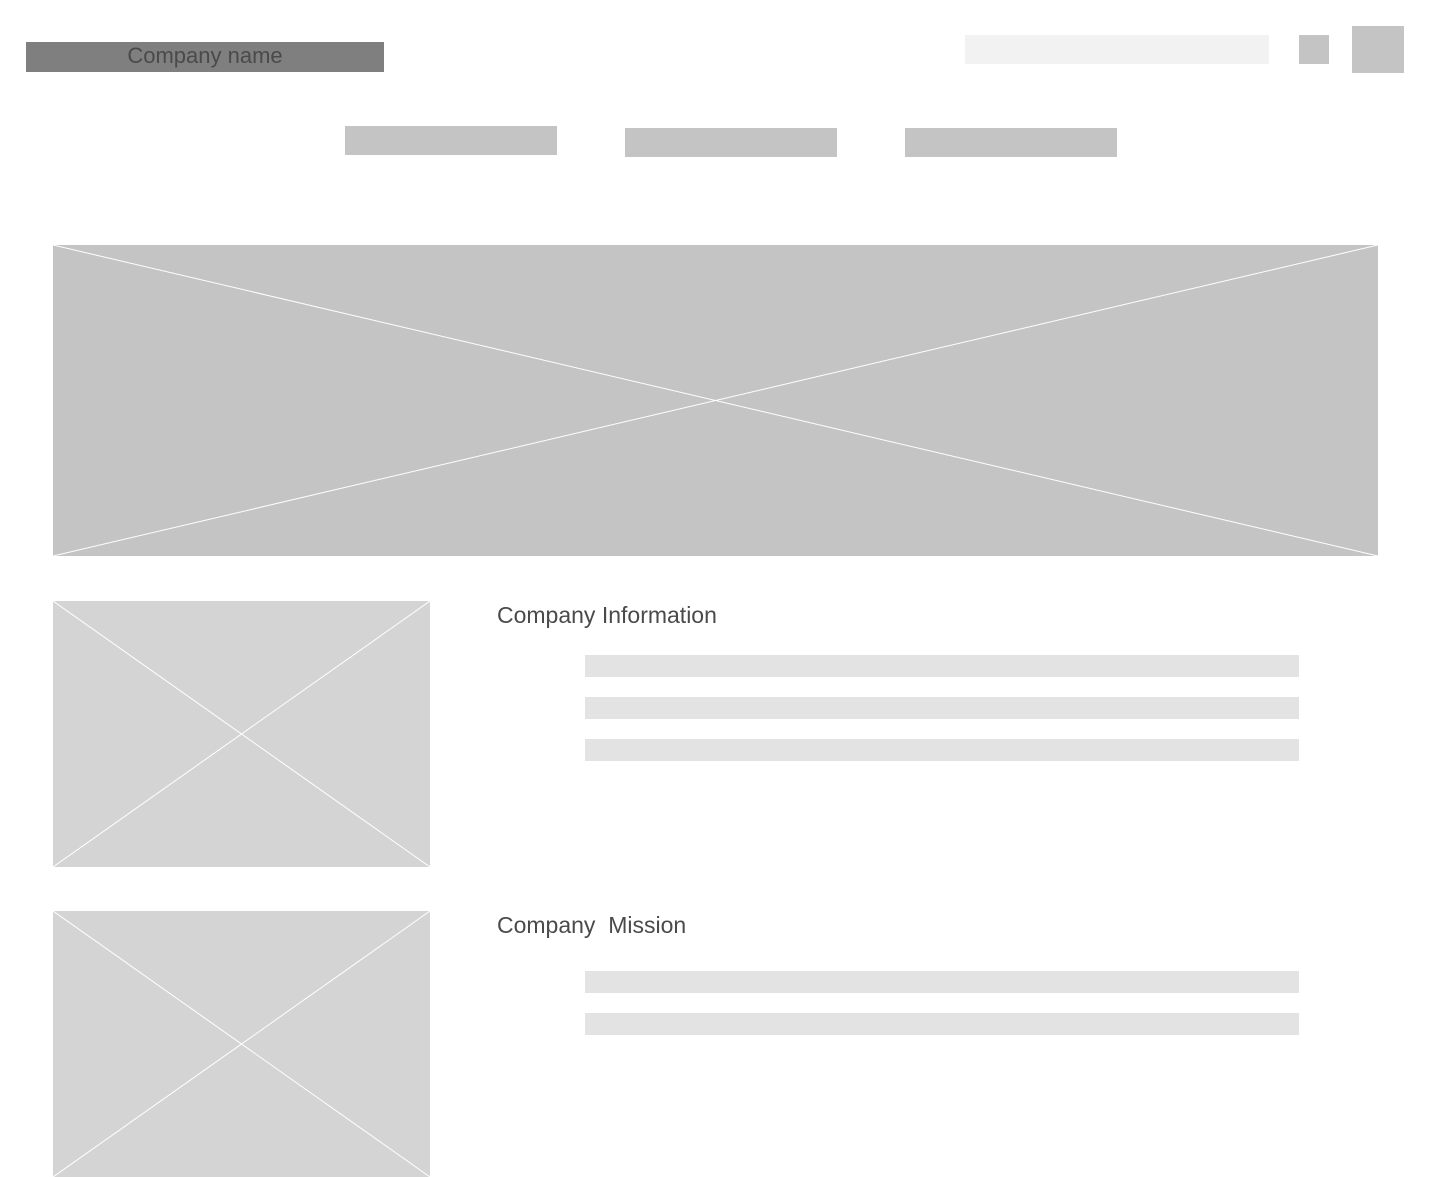 The width and height of the screenshot is (1440, 1177). Describe the element at coordinates (1314, 49) in the screenshot. I see `square-icon` at that location.